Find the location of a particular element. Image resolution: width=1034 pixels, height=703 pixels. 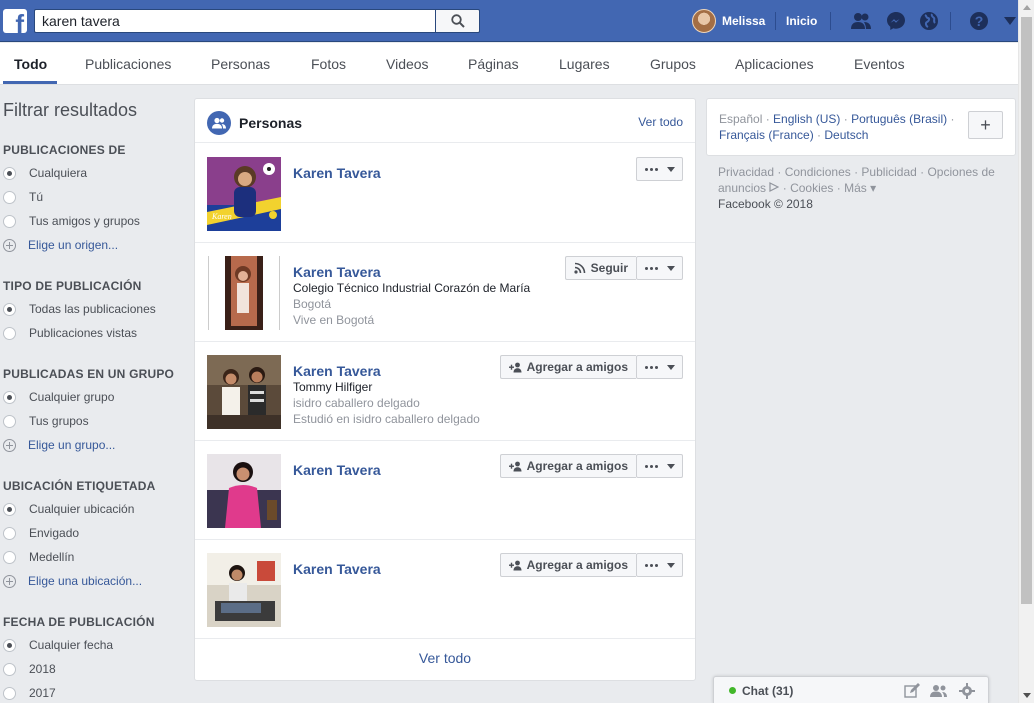

profile-photo: Karen is located at coordinates (244, 194).